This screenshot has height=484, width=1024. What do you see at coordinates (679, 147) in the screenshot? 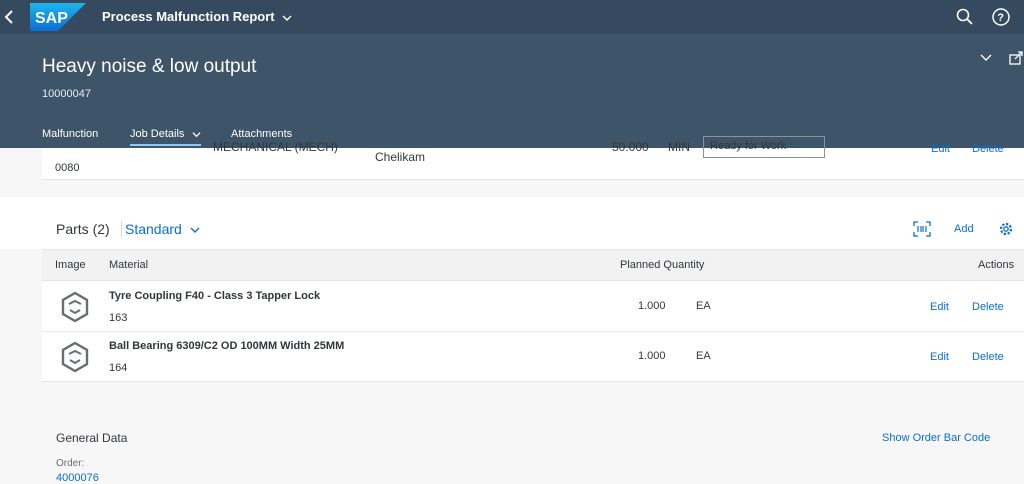
I see `operation-unit: MIN` at bounding box center [679, 147].